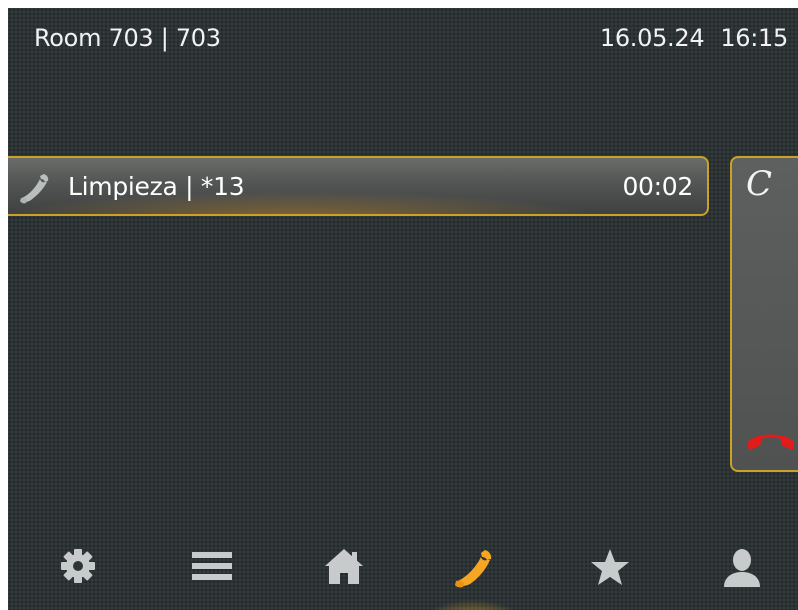 The height and width of the screenshot is (610, 798). What do you see at coordinates (358, 186) in the screenshot?
I see `active-call-bar: Limpieza | *13 00:02` at bounding box center [358, 186].